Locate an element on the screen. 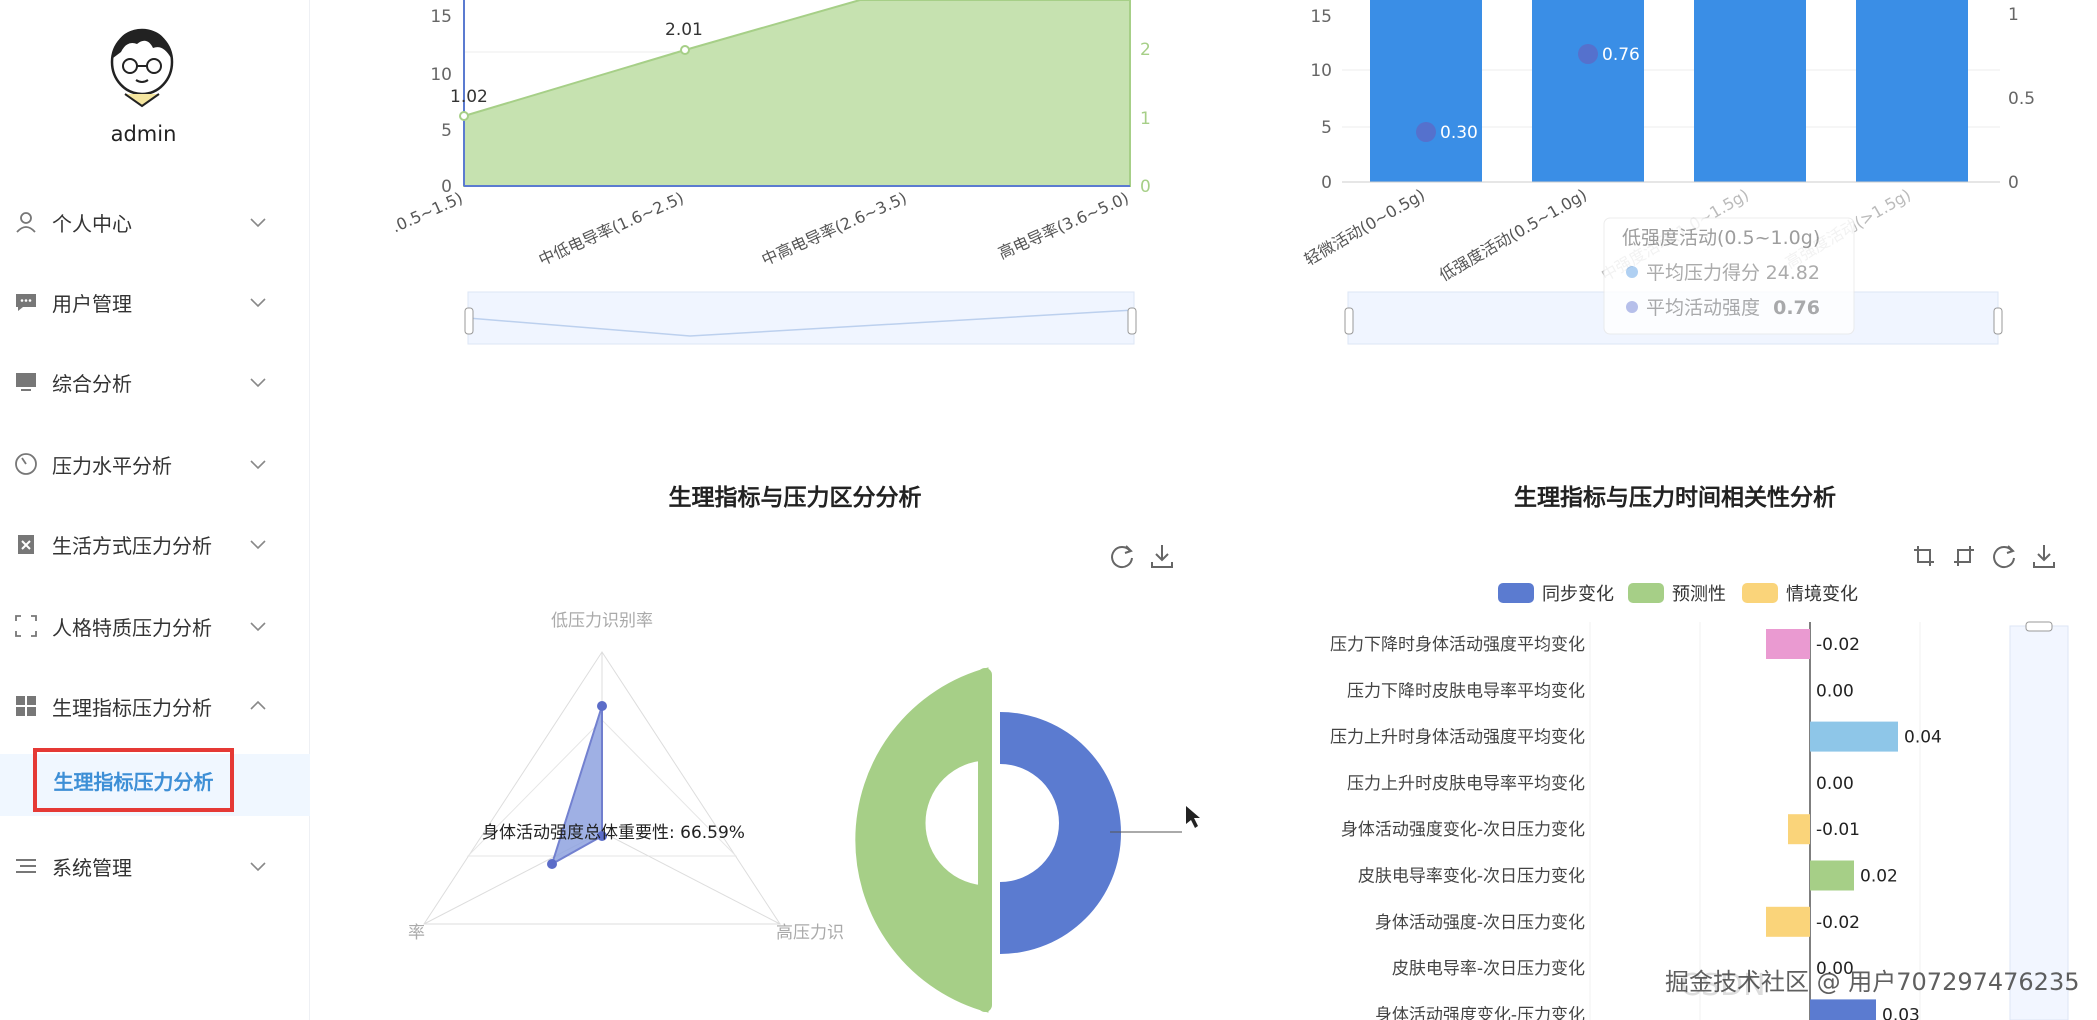  y-tick-right: 1 is located at coordinates (1145, 119).